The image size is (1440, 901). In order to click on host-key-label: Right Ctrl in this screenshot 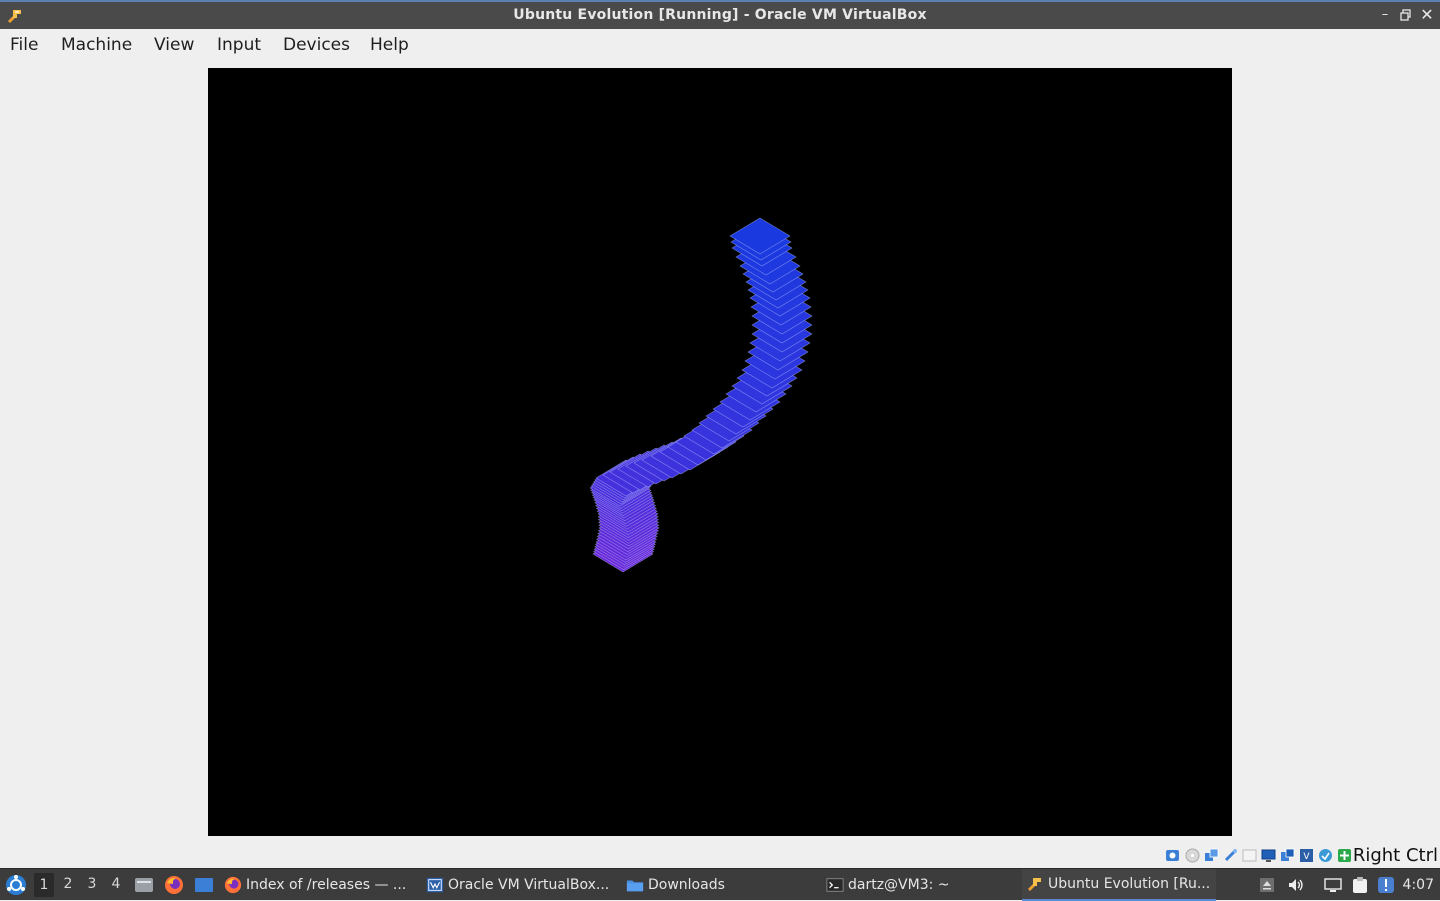, I will do `click(1395, 855)`.